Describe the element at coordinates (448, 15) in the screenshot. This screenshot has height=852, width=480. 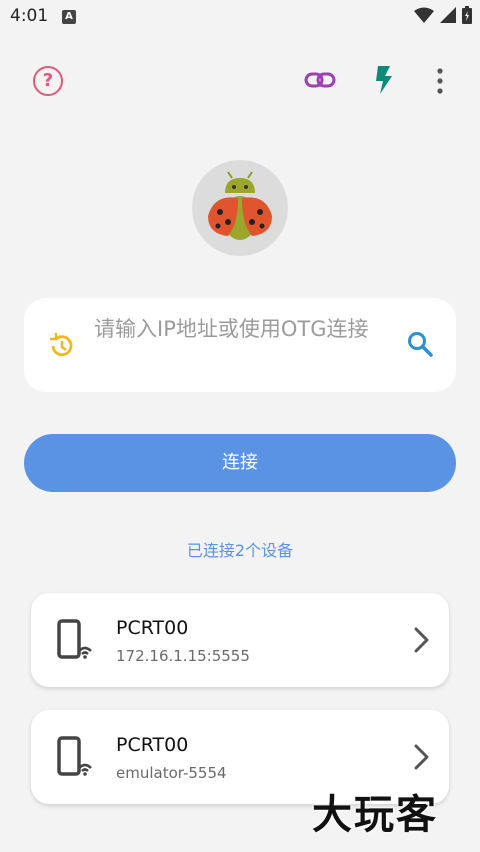
I see `signal-icon` at that location.